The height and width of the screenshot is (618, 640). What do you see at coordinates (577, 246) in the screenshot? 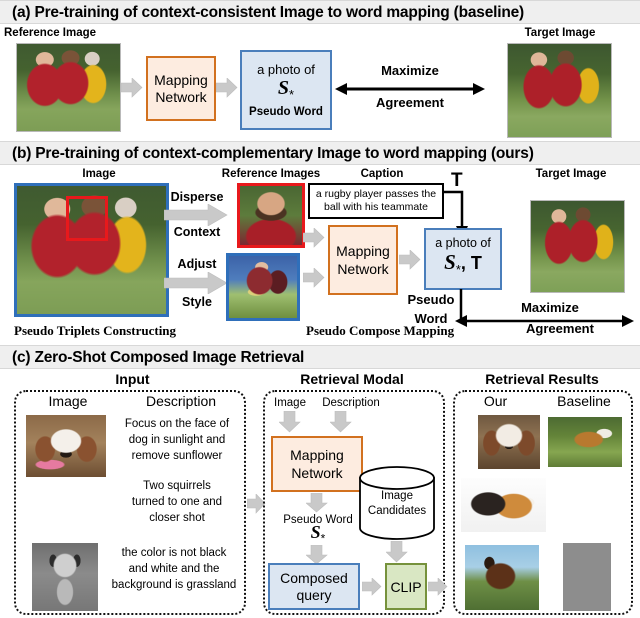
I see `panel-b-target-image` at bounding box center [577, 246].